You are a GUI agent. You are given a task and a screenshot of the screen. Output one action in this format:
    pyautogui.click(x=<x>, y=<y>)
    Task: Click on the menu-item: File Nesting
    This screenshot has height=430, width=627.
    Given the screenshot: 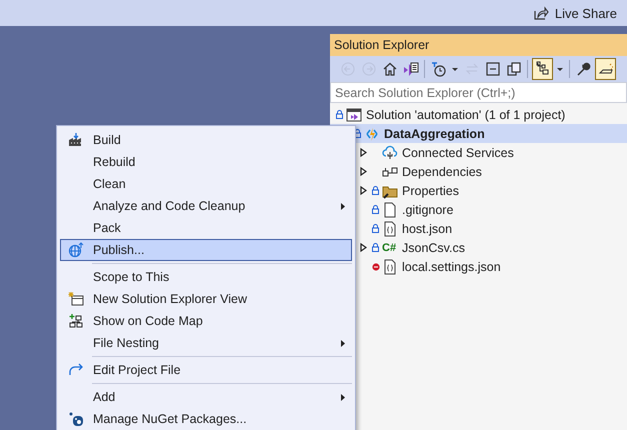 What is the action you would take?
    pyautogui.click(x=206, y=343)
    